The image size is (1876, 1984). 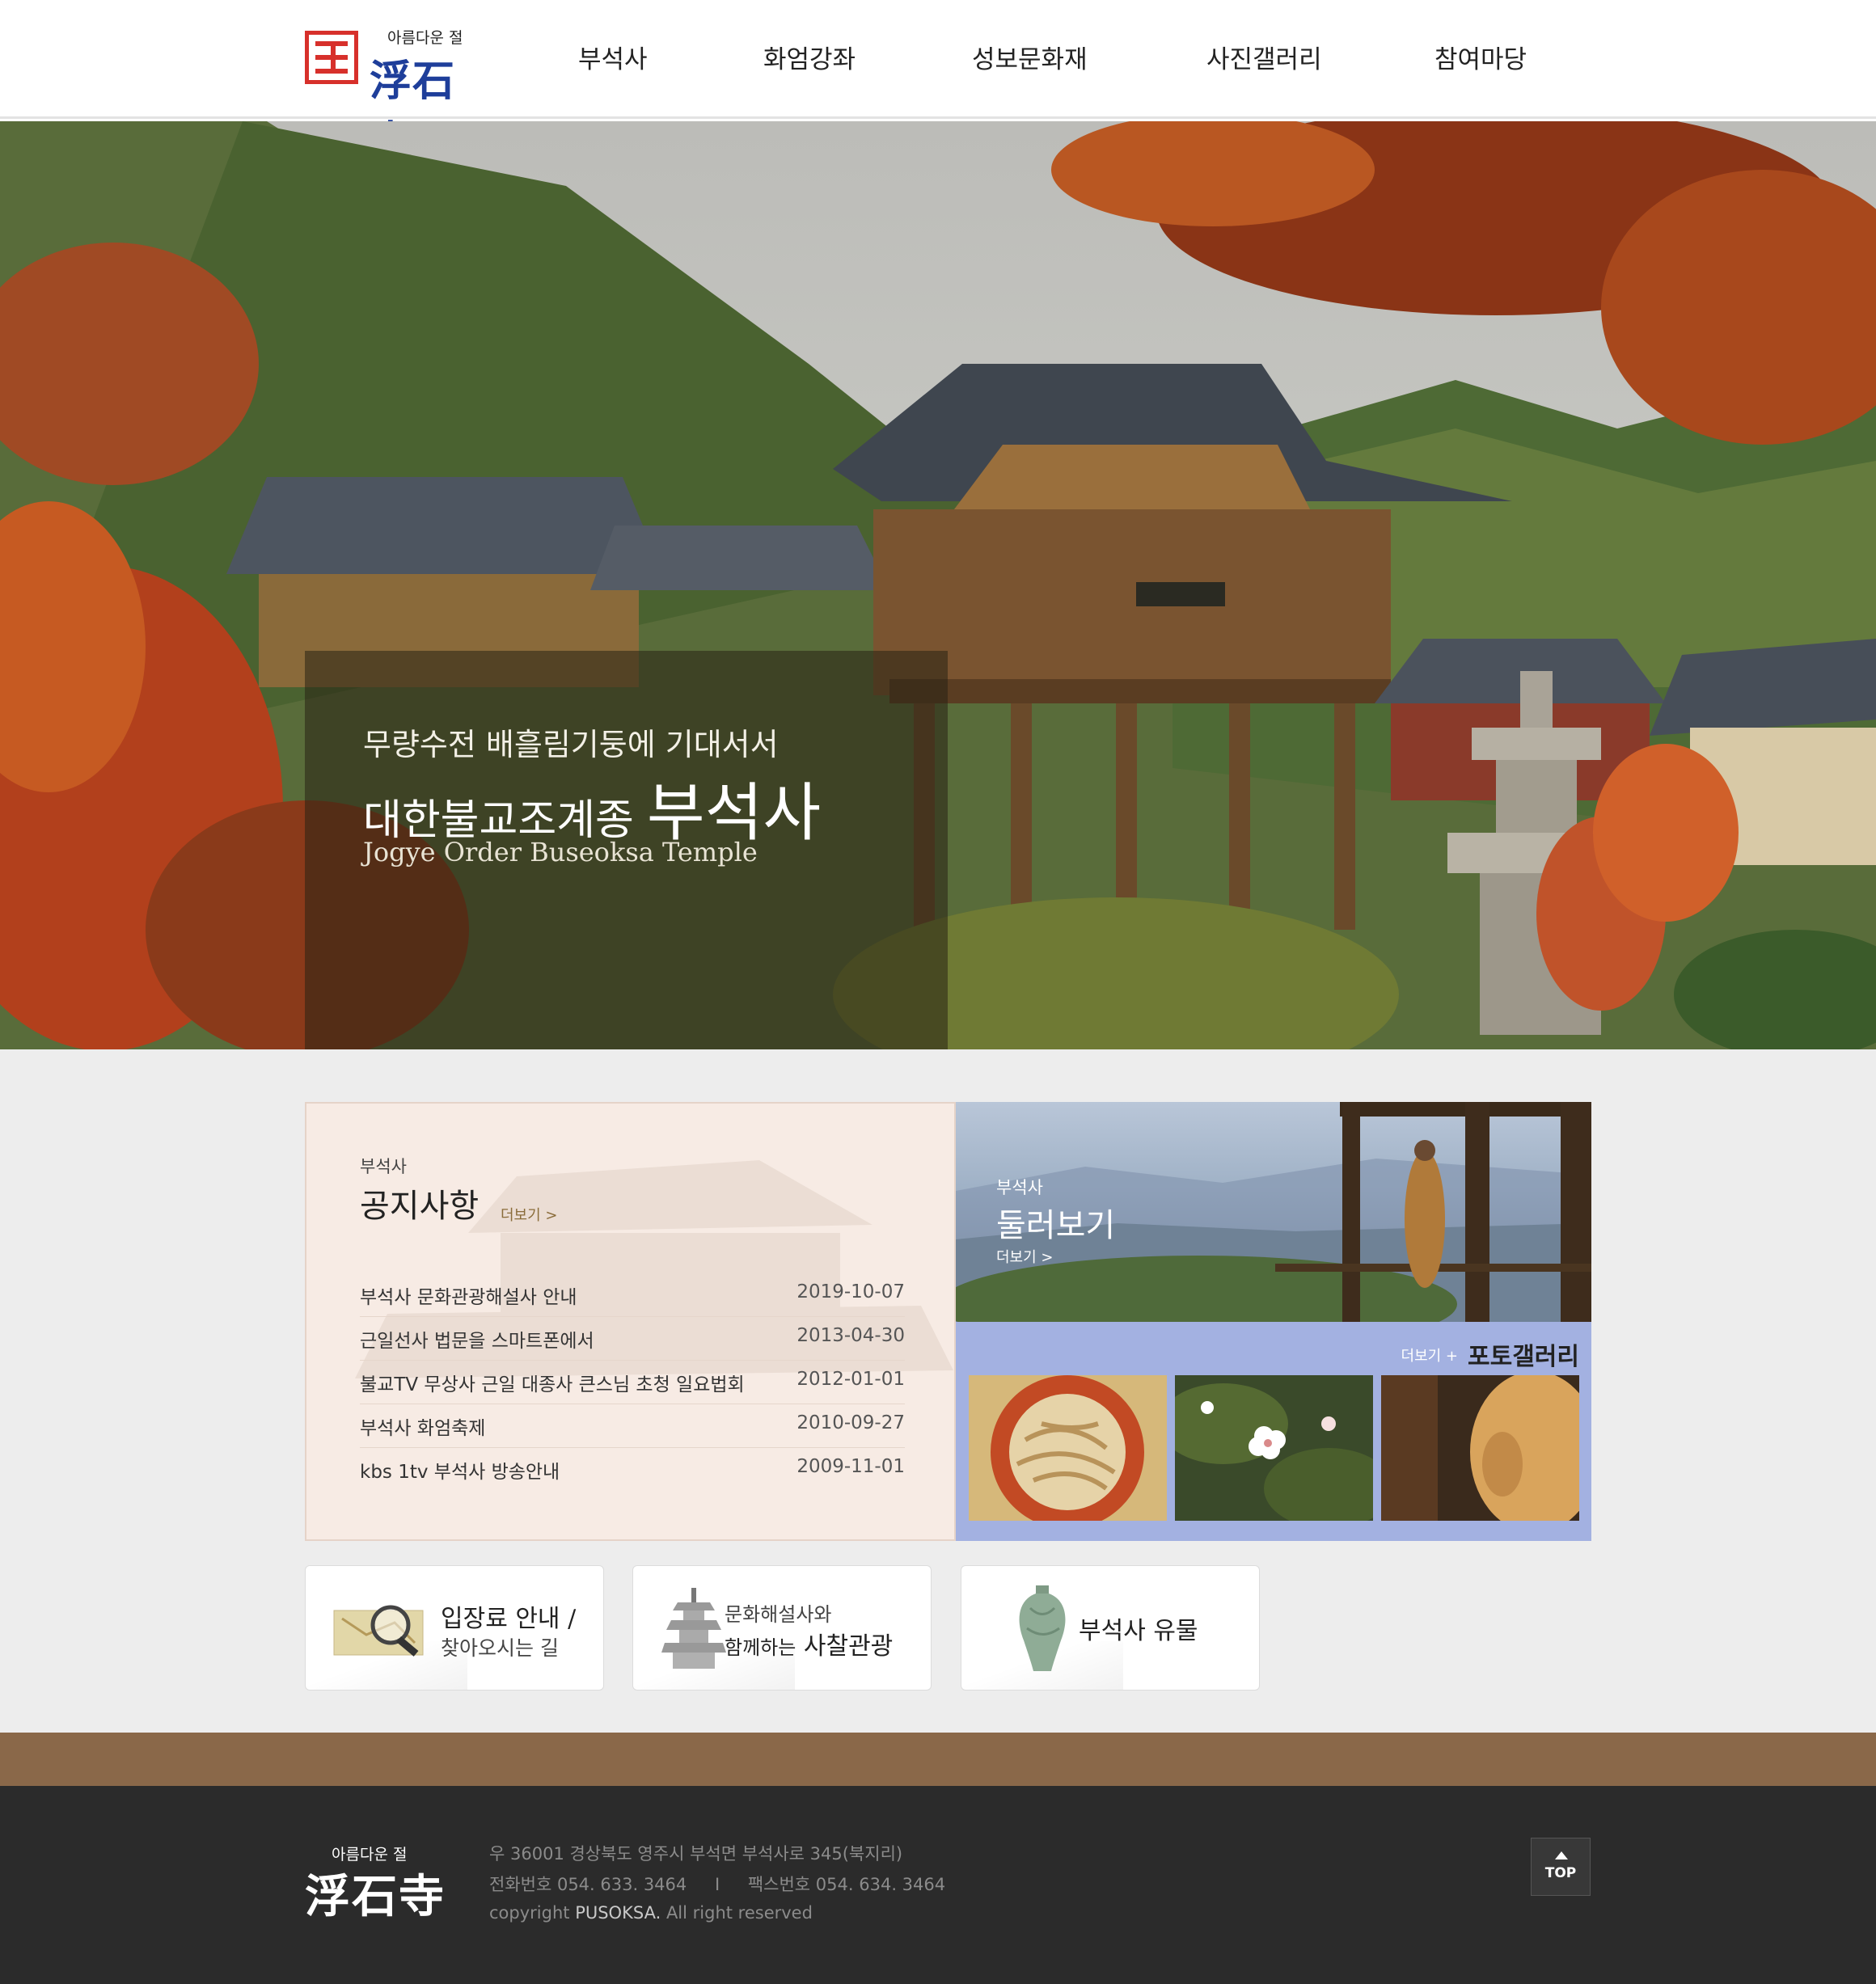 I want to click on footer-separator: I, so click(x=717, y=1884).